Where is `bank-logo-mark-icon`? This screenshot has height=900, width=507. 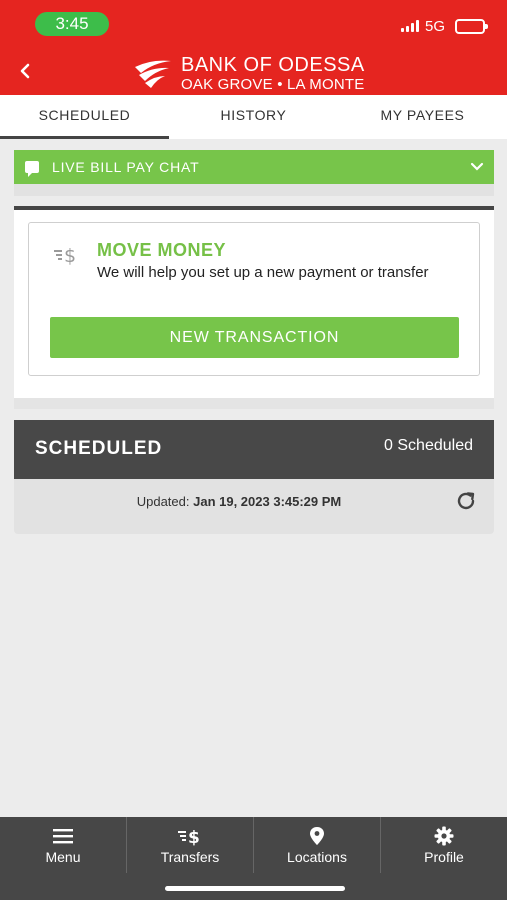
bank-logo-mark-icon is located at coordinates (153, 74).